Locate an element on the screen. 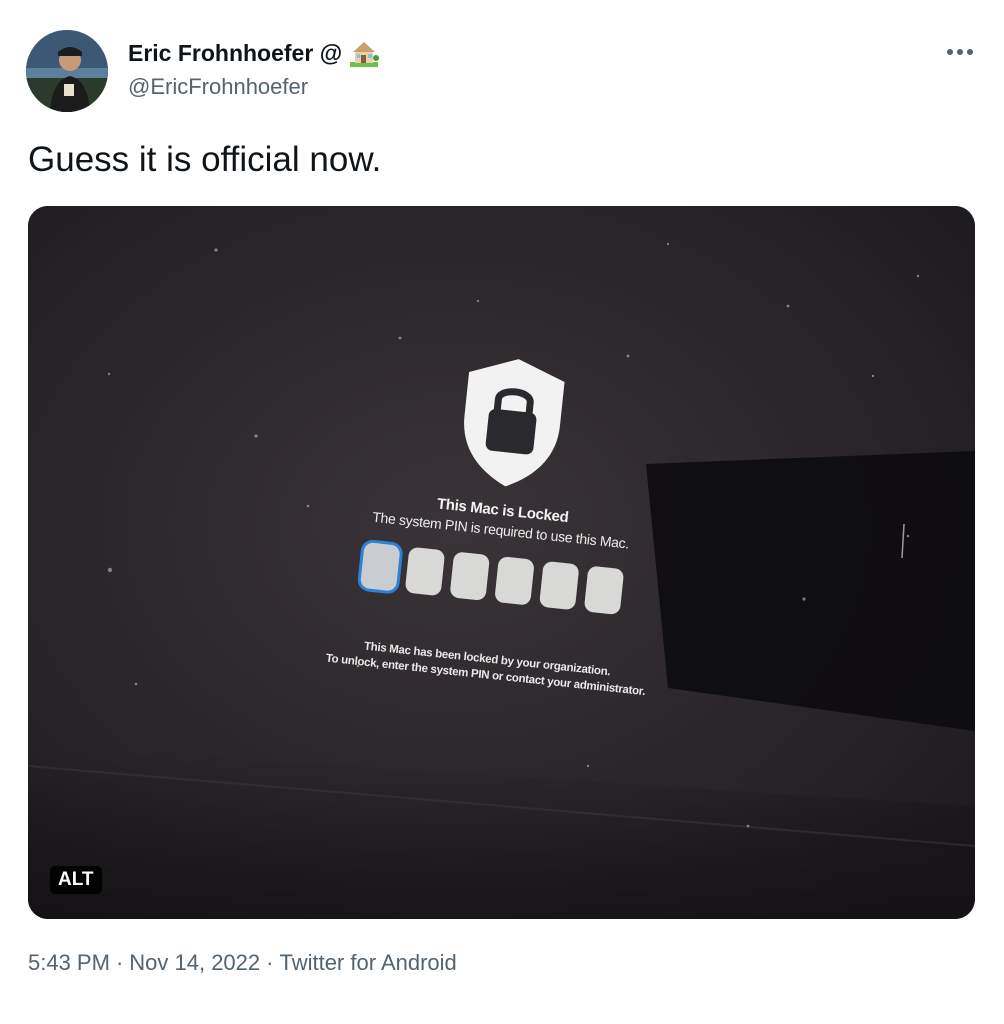  more-options-button is located at coordinates (960, 52).